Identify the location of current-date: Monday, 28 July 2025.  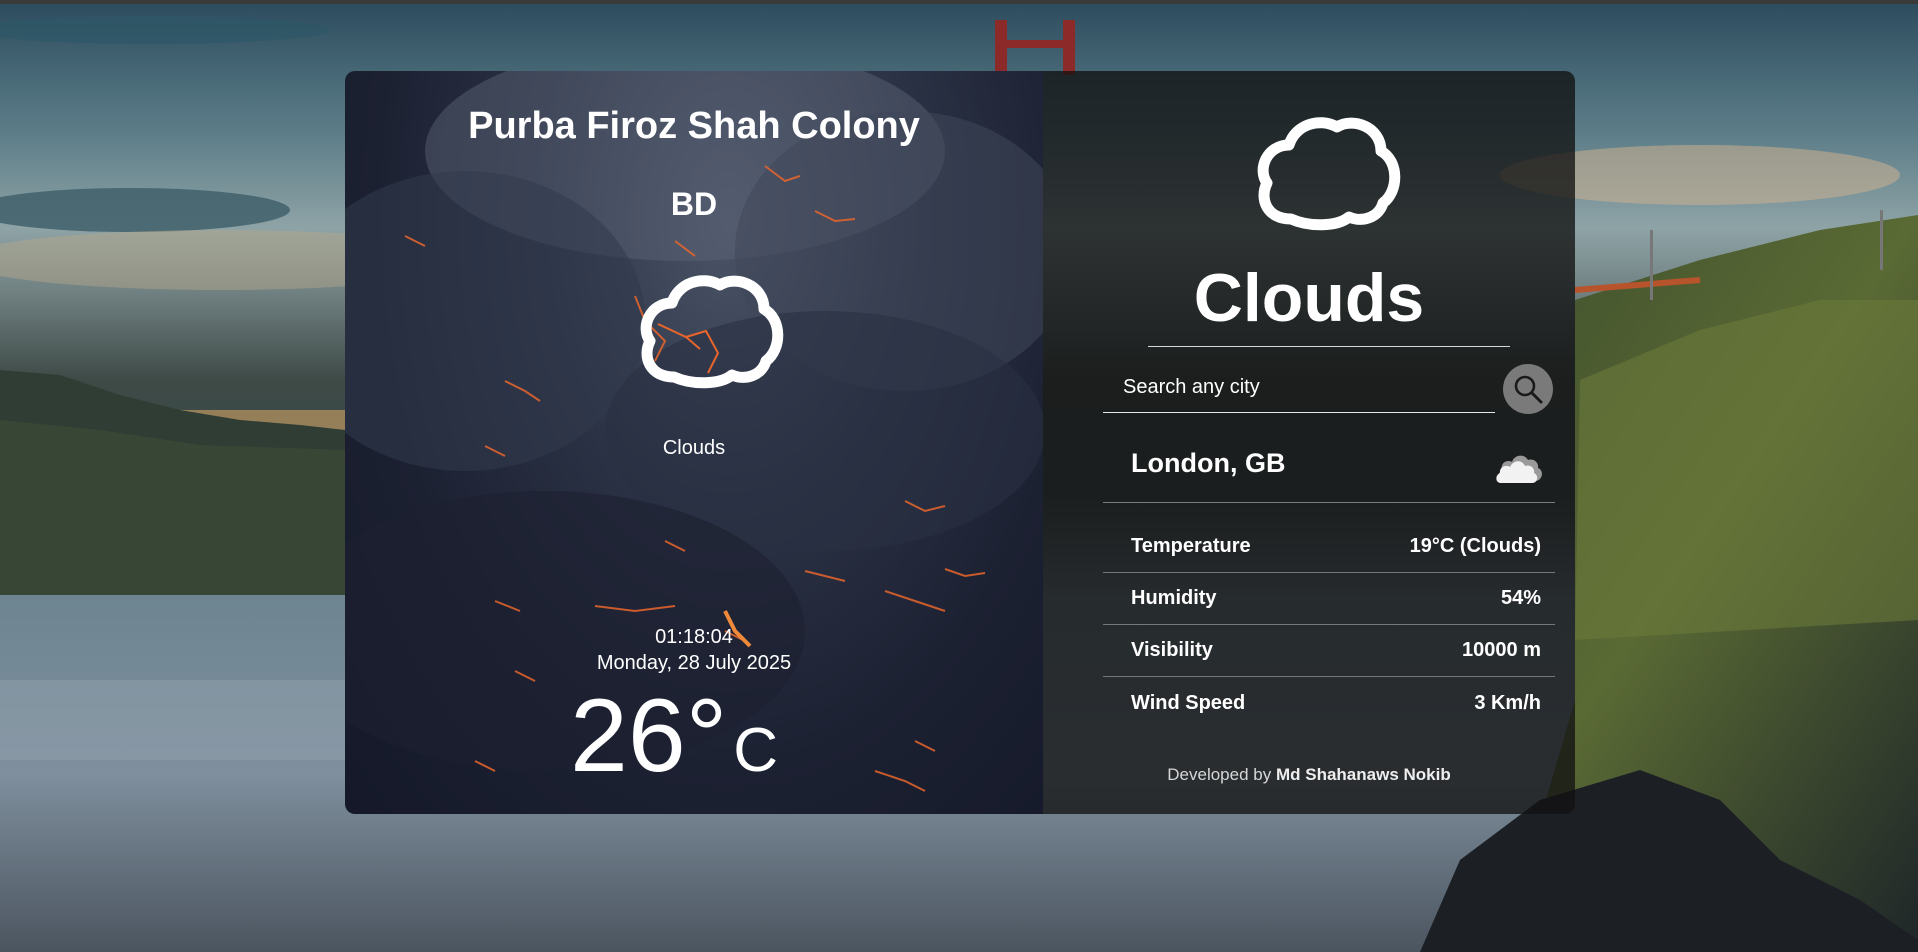
(694, 663).